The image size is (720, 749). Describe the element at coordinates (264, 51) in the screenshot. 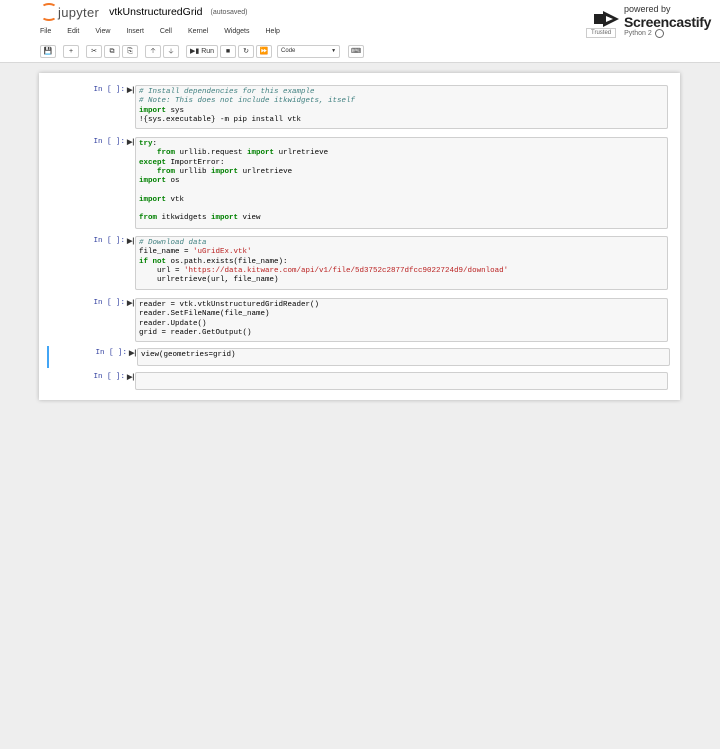

I see `fast-forward-icon: ⏩` at that location.